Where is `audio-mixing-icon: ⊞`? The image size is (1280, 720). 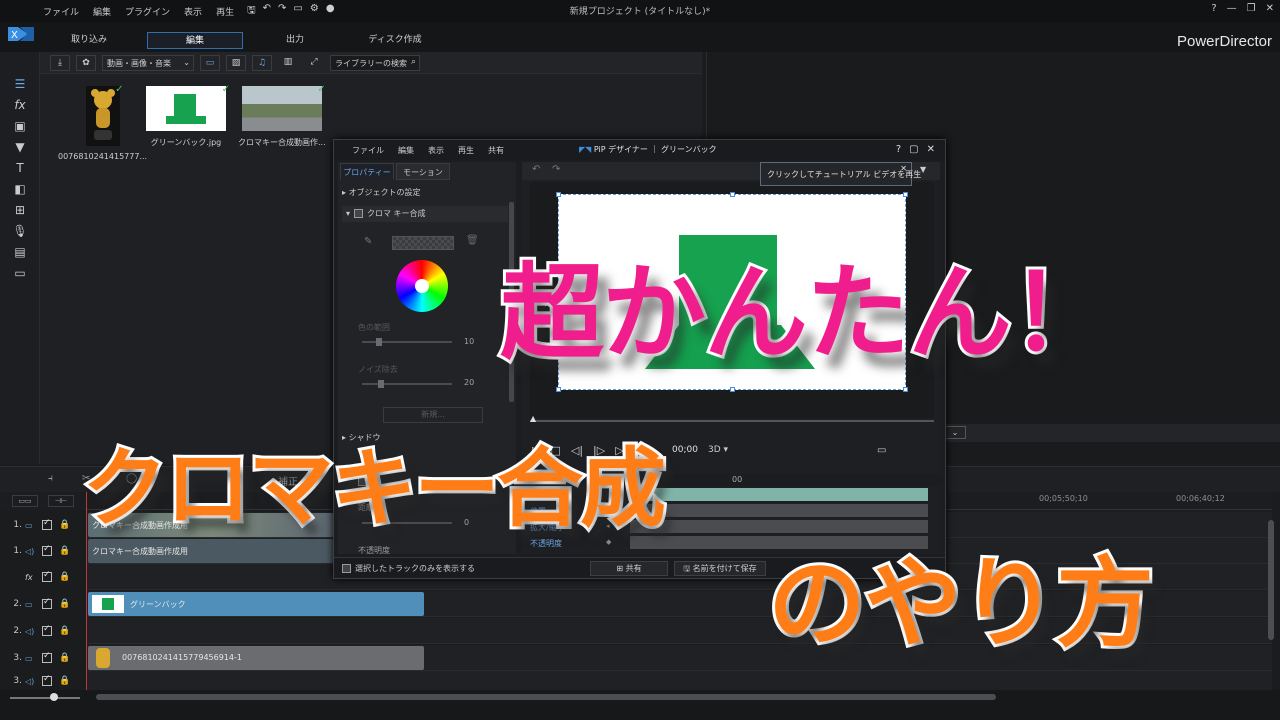 audio-mixing-icon: ⊞ is located at coordinates (20, 210).